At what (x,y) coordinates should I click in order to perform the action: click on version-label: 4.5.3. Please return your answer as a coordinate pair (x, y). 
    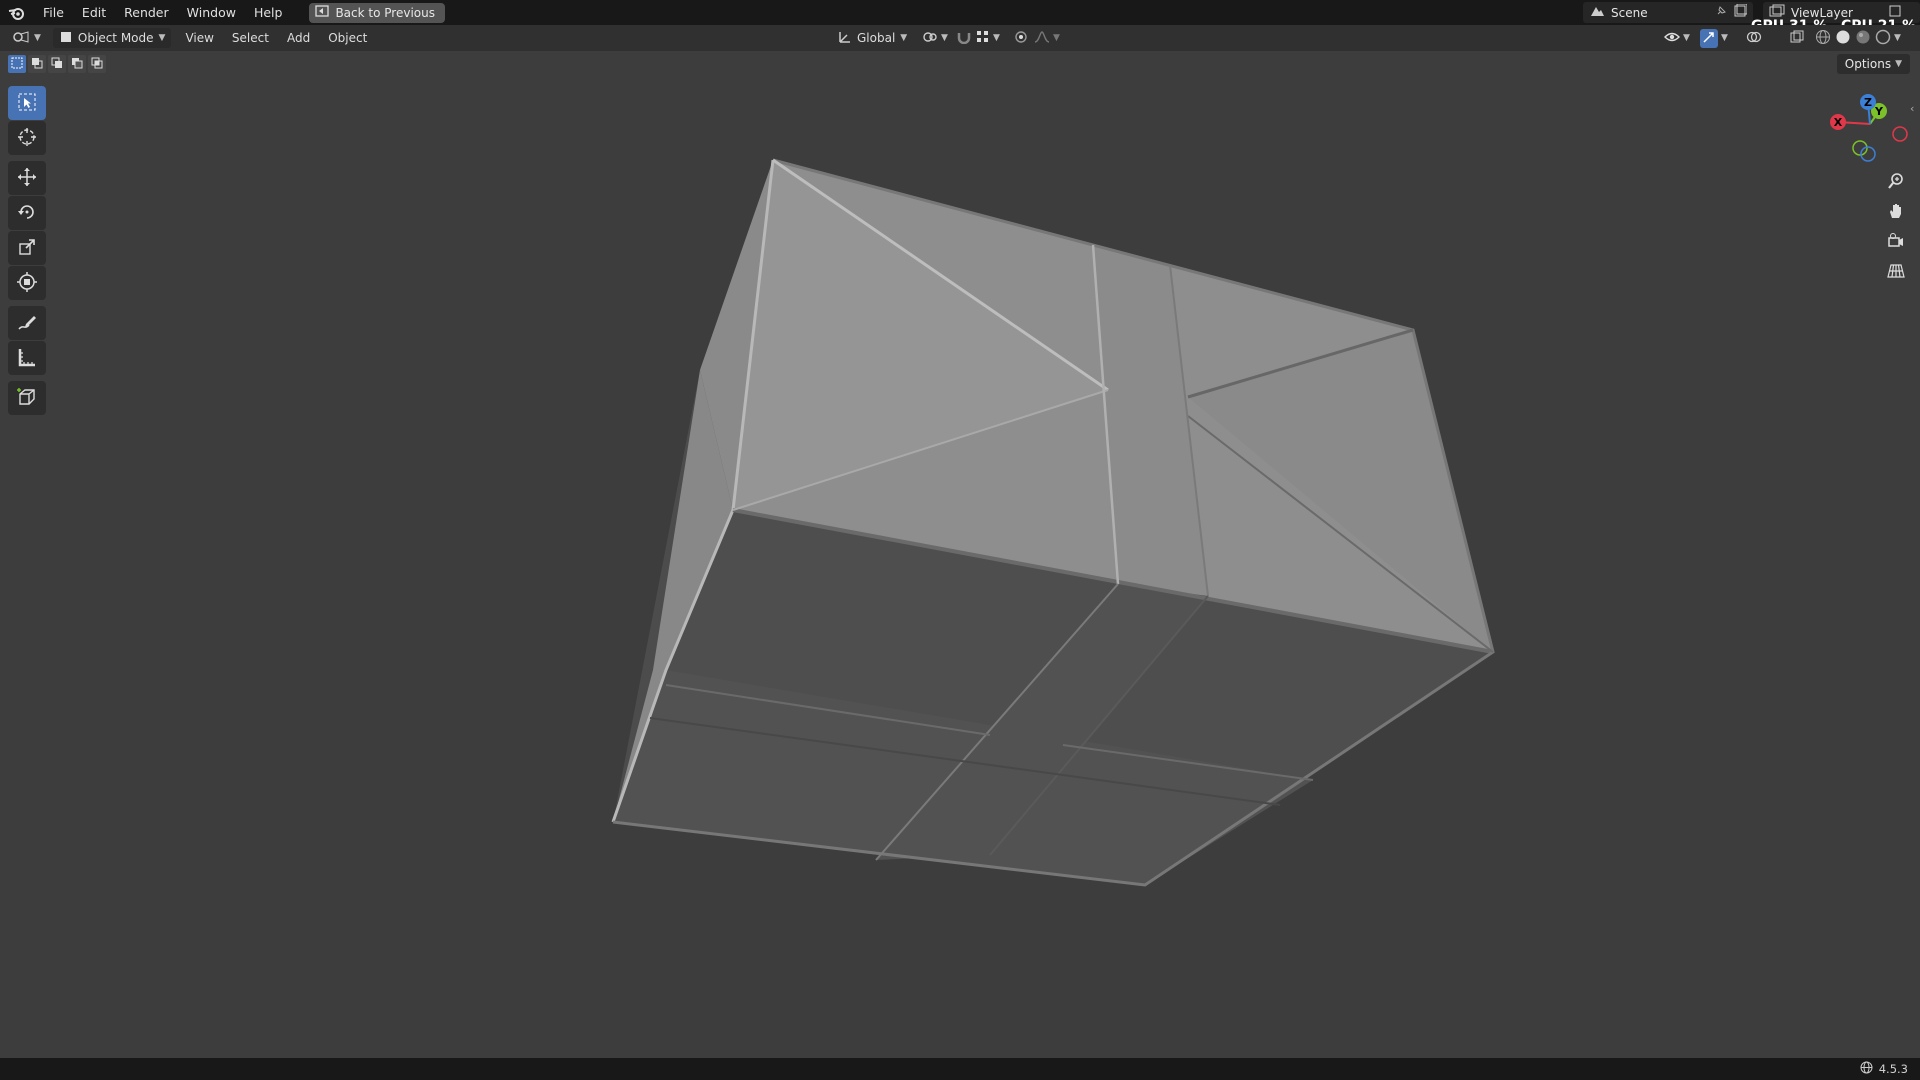
    Looking at the image, I should click on (1893, 1069).